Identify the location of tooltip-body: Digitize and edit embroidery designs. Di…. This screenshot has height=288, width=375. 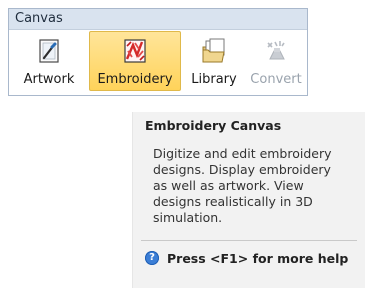
(242, 185).